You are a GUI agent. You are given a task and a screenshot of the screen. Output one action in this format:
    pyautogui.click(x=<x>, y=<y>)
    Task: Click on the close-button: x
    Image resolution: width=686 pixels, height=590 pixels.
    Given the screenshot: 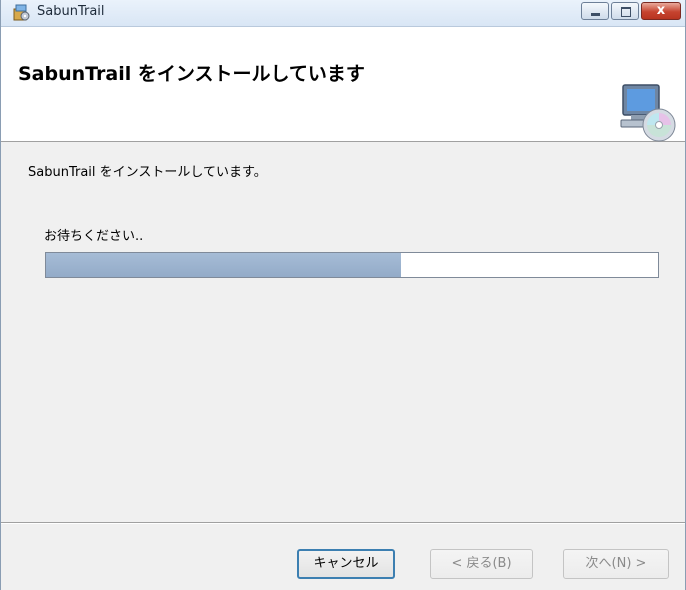 What is the action you would take?
    pyautogui.click(x=661, y=11)
    